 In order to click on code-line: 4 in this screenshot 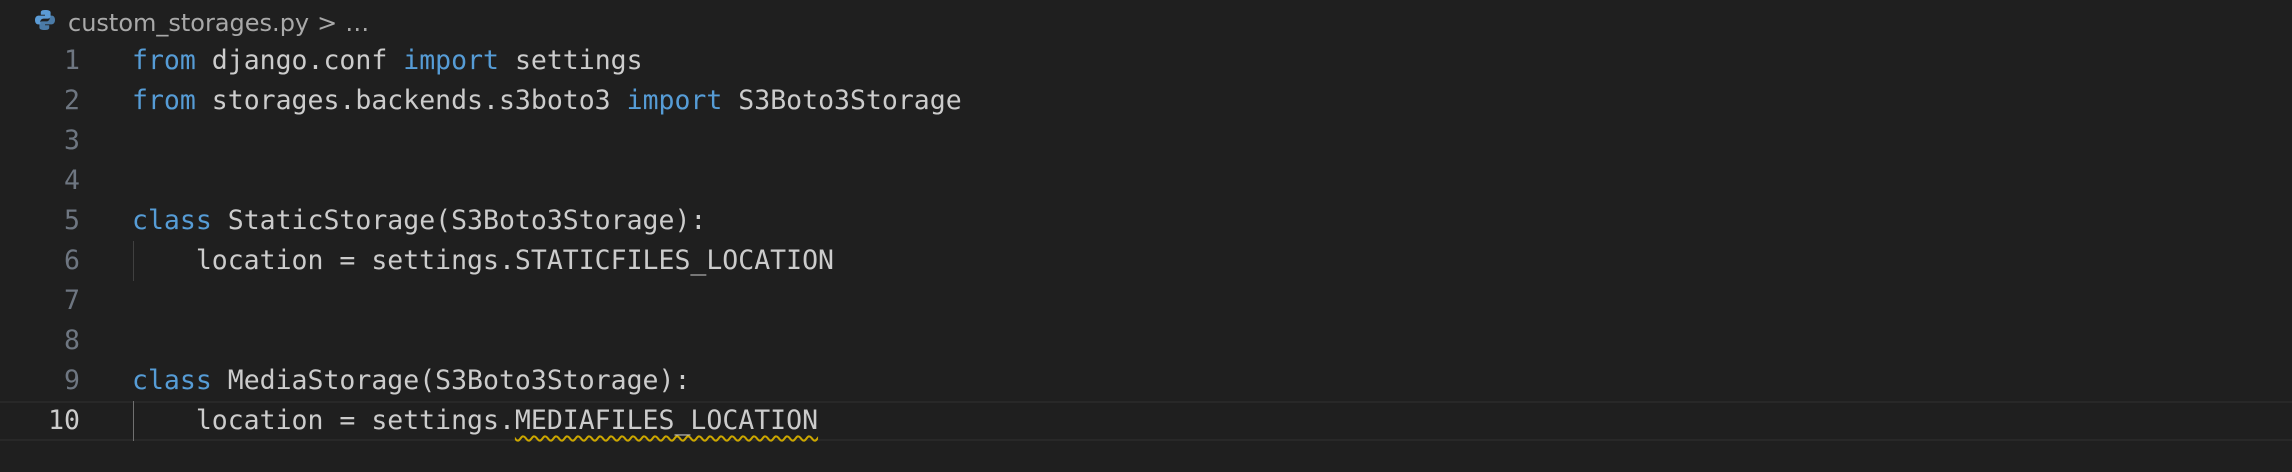, I will do `click(1146, 181)`.